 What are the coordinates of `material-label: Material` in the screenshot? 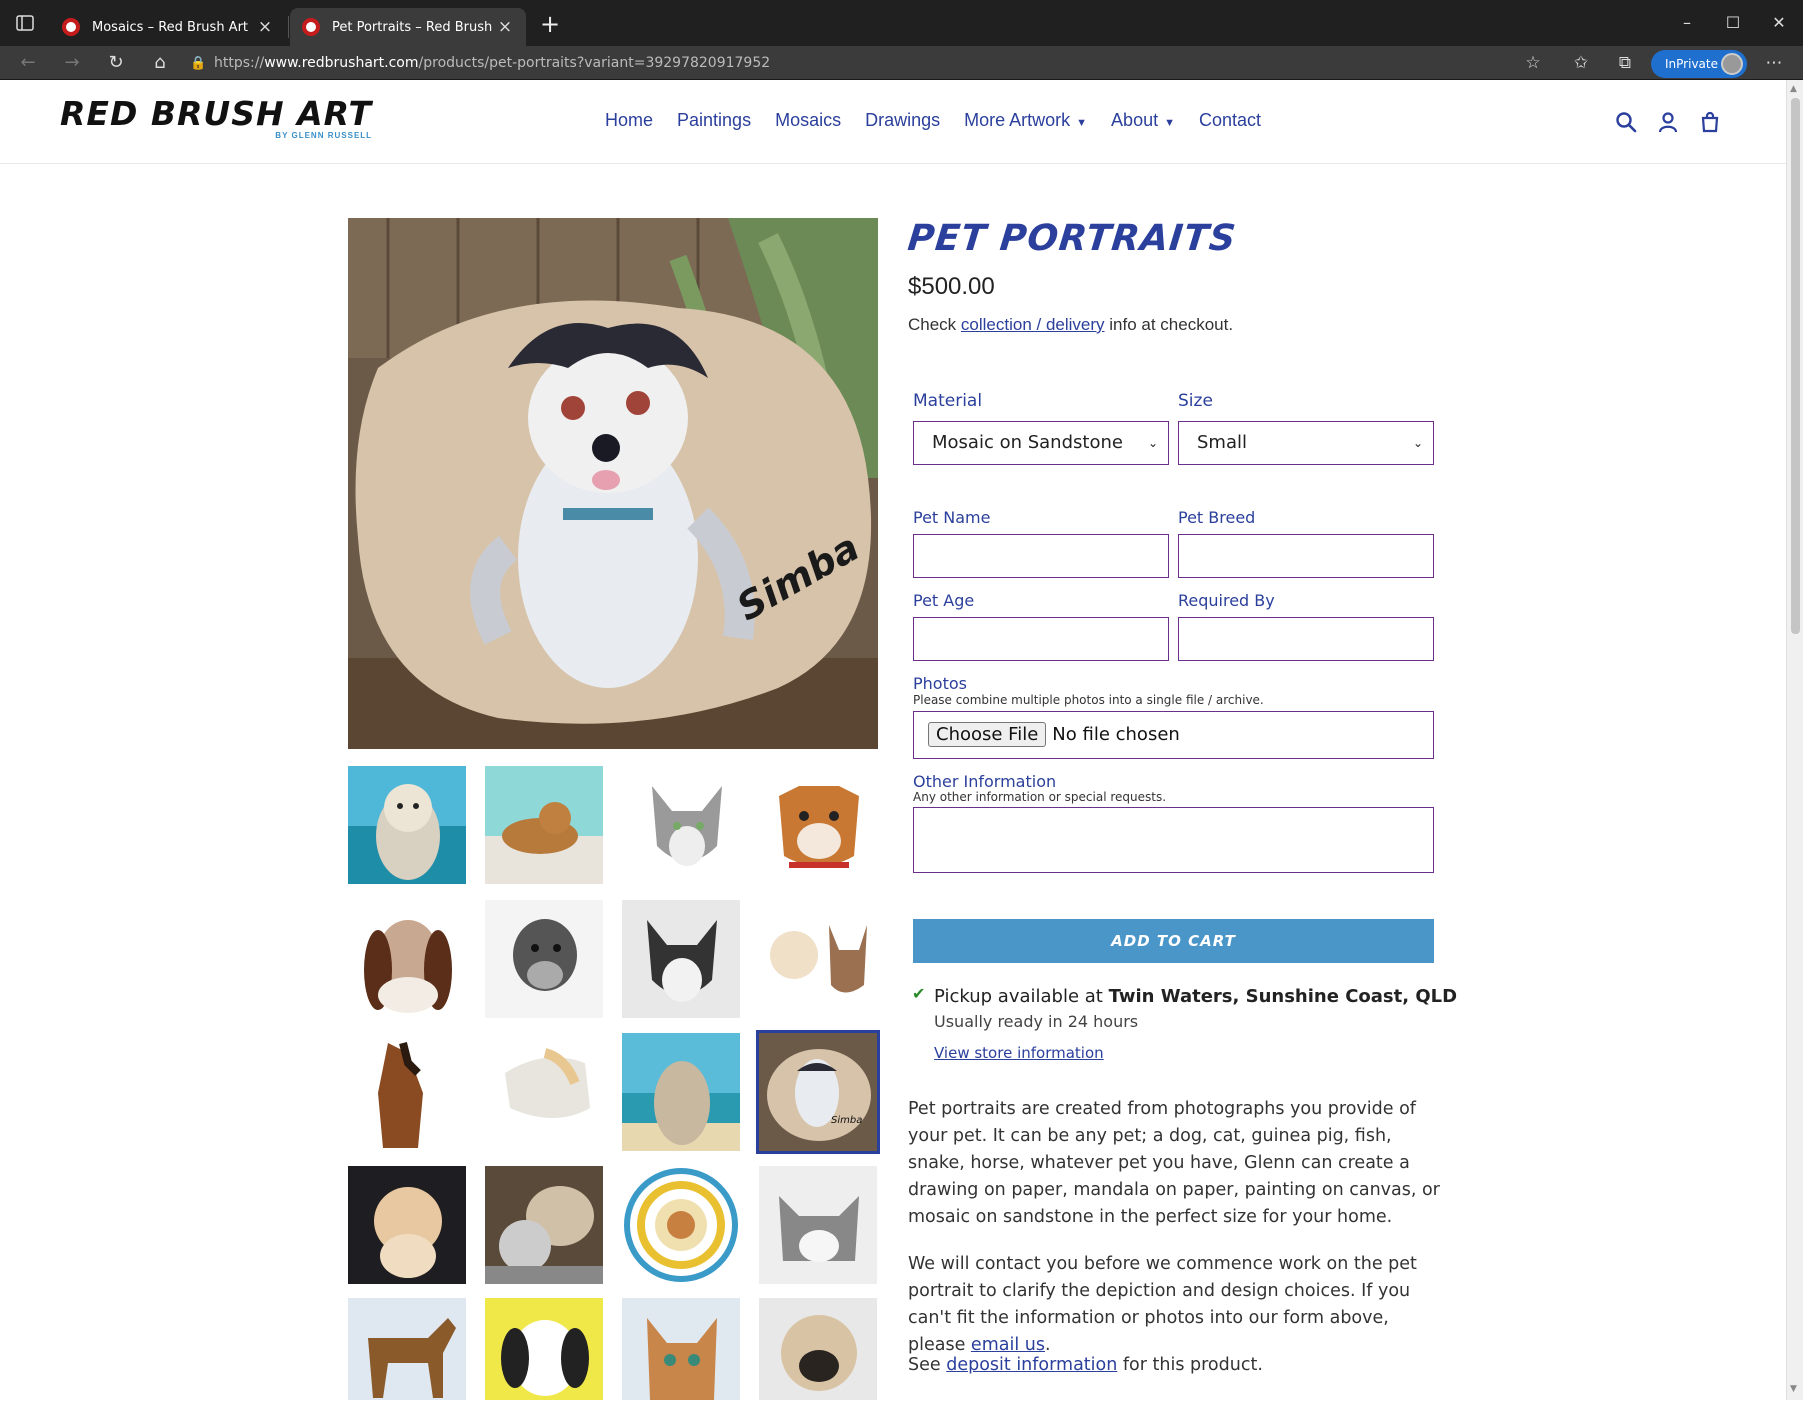 It's located at (948, 401).